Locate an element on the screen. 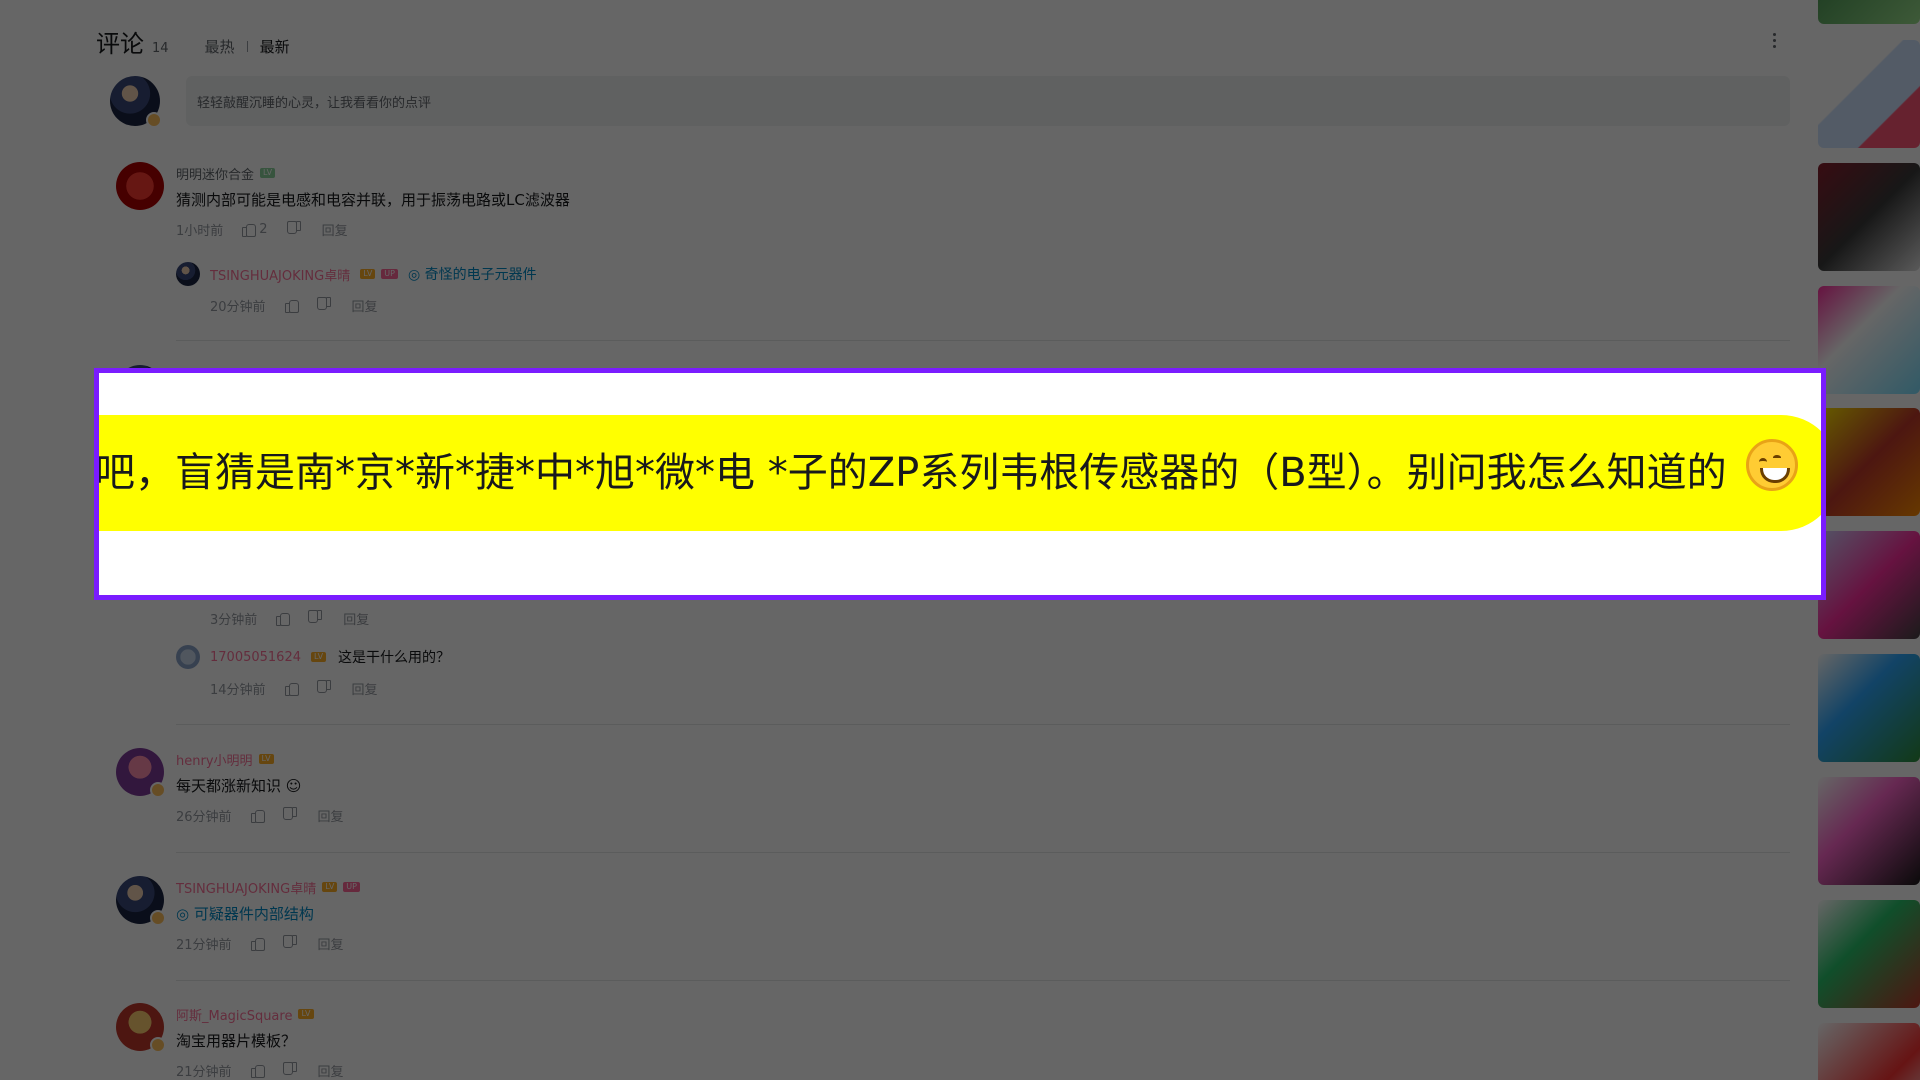  user-line: TSINGHUAJOKING卓晴 LV UP is located at coordinates (976, 887).